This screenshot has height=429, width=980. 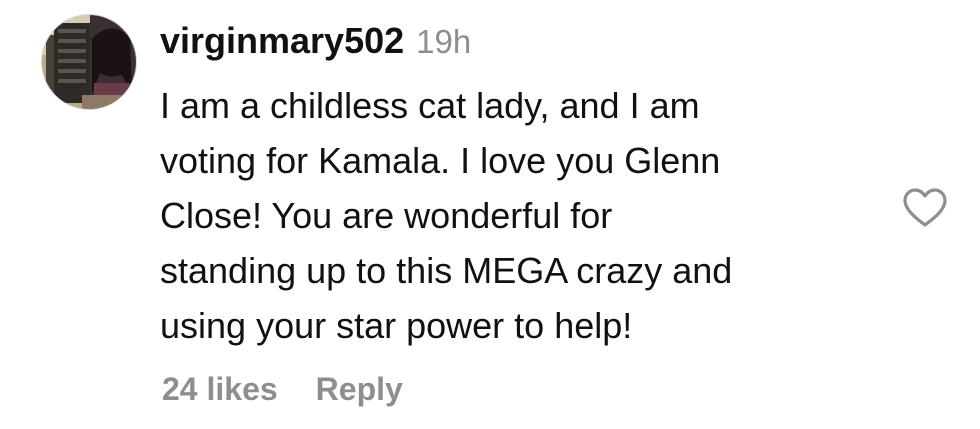 I want to click on like-button, so click(x=925, y=208).